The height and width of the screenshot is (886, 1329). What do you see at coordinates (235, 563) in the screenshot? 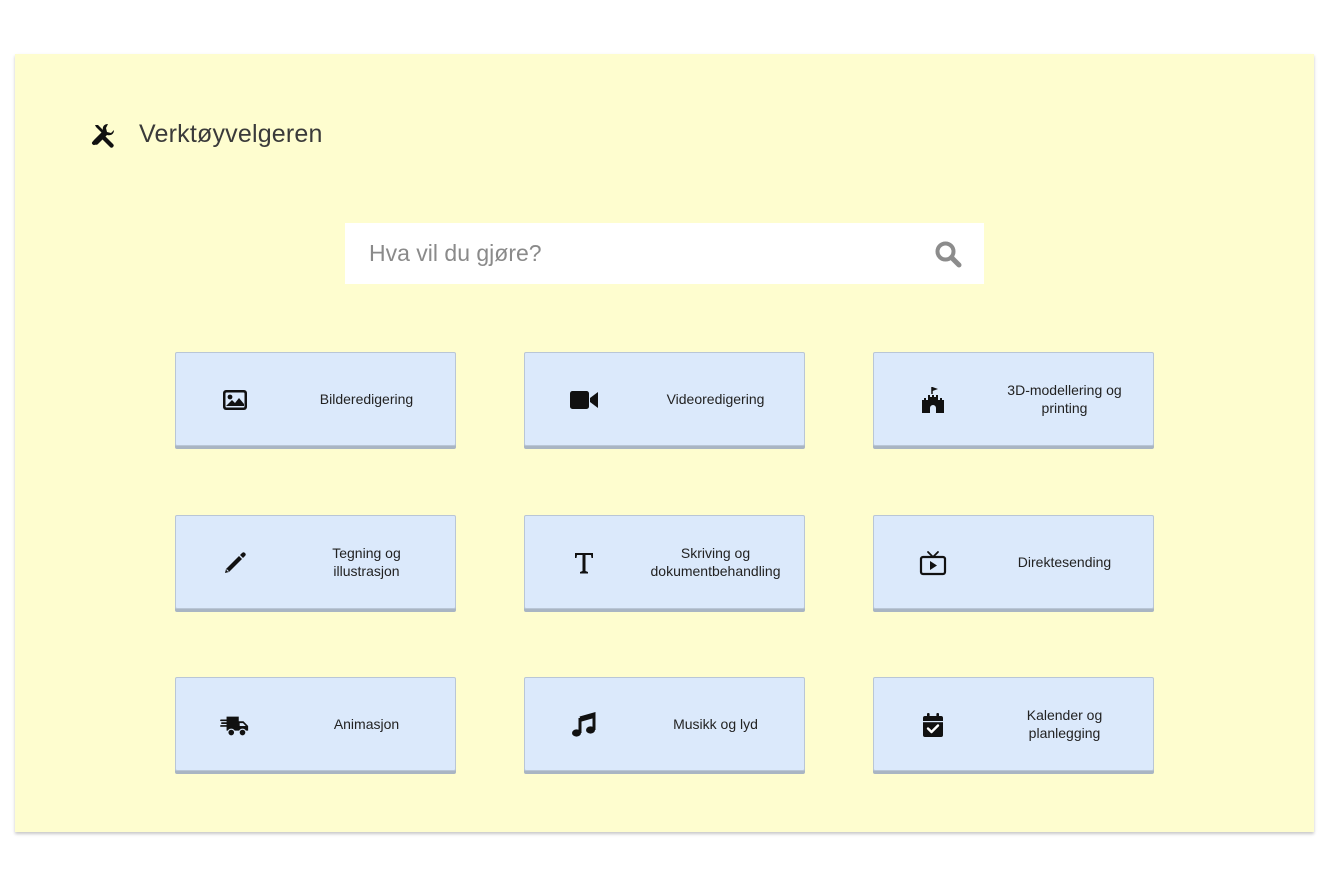
I see `pencil-icon` at bounding box center [235, 563].